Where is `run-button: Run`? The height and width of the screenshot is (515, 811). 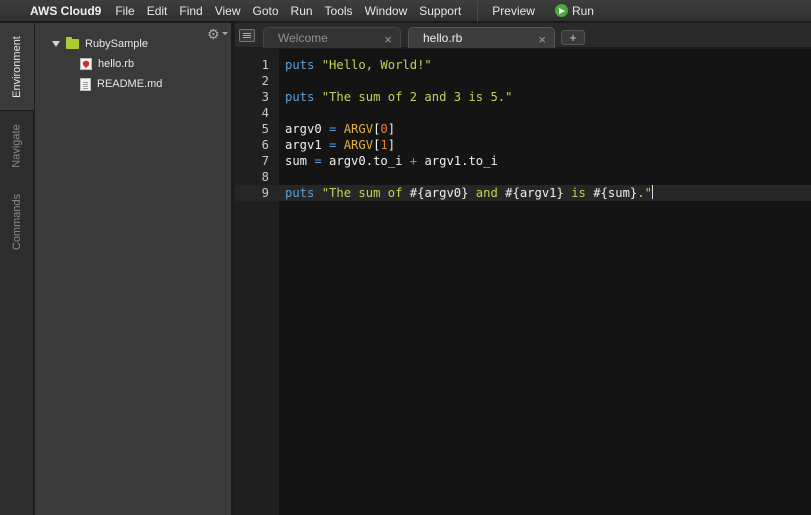 run-button: Run is located at coordinates (574, 11).